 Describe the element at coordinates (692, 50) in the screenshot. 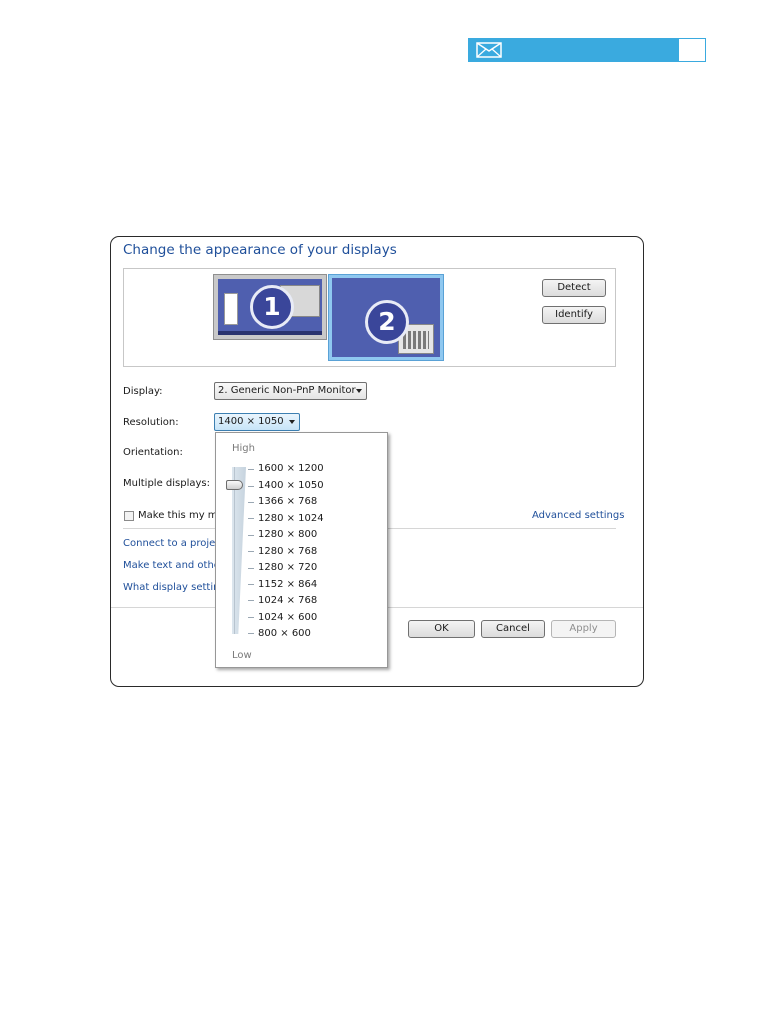

I see `header-end-box` at that location.